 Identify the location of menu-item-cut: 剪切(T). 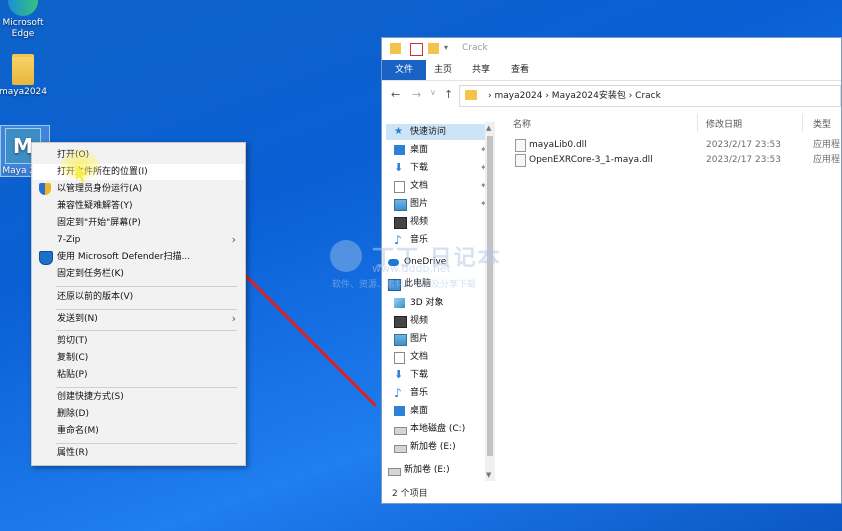
(138, 341).